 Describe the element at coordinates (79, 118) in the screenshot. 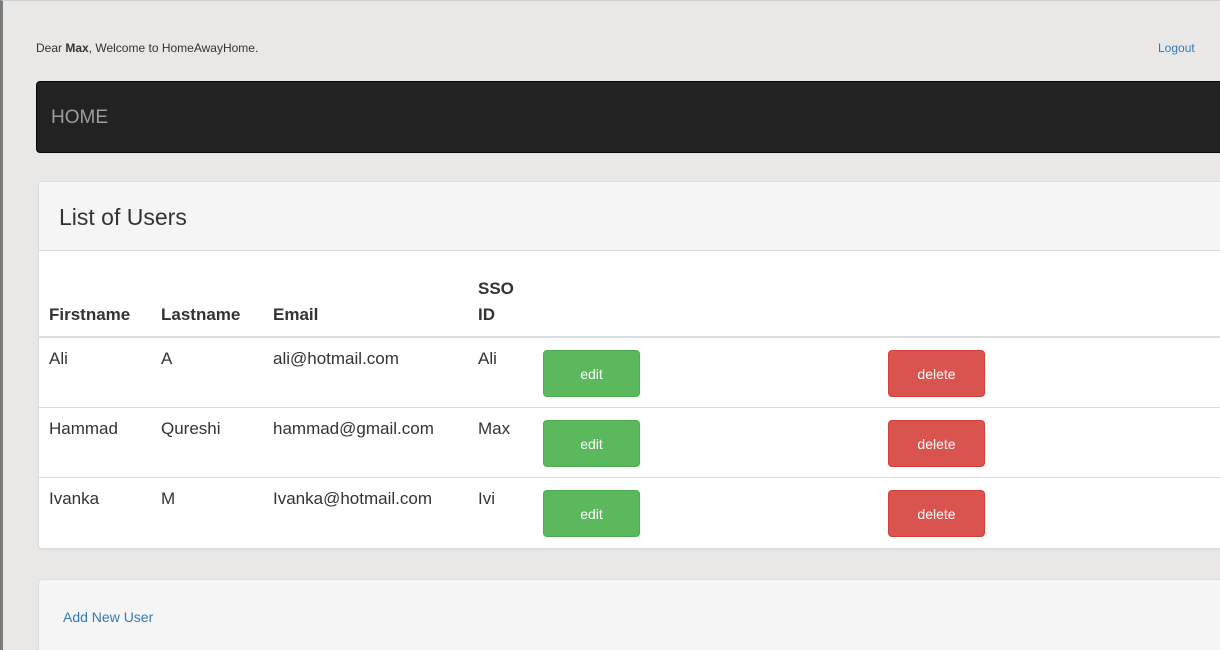

I see `navbar-brand-home: HOME` at that location.